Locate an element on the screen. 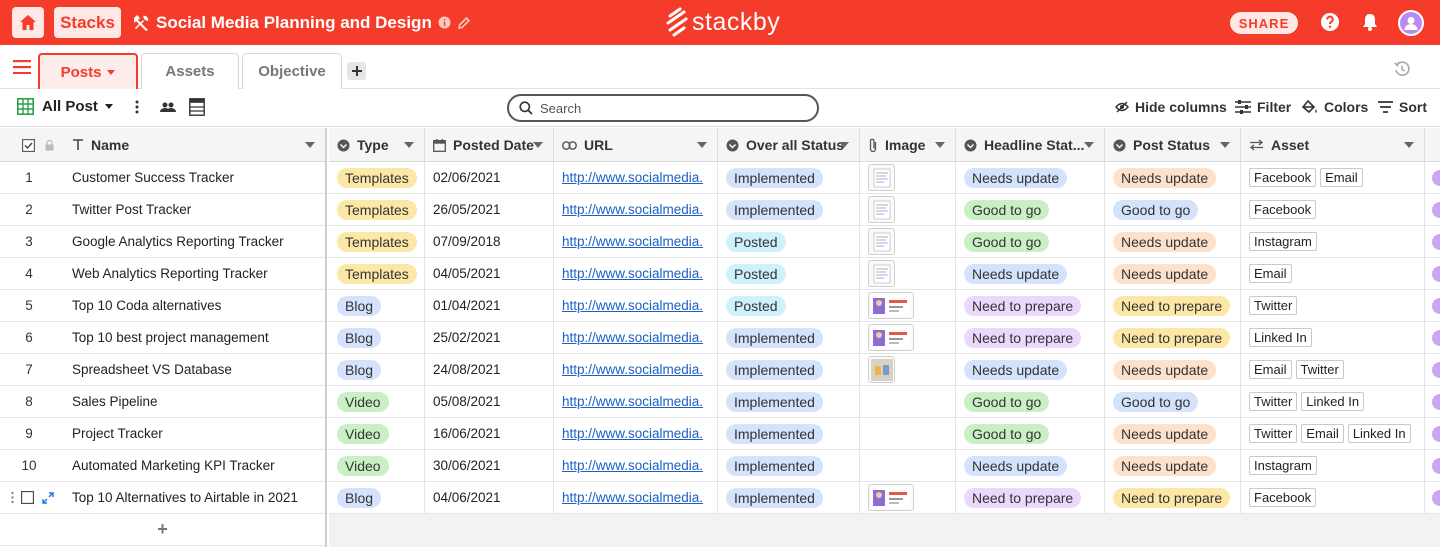  table-row: 8 Sales Pipeline is located at coordinates (162, 402).